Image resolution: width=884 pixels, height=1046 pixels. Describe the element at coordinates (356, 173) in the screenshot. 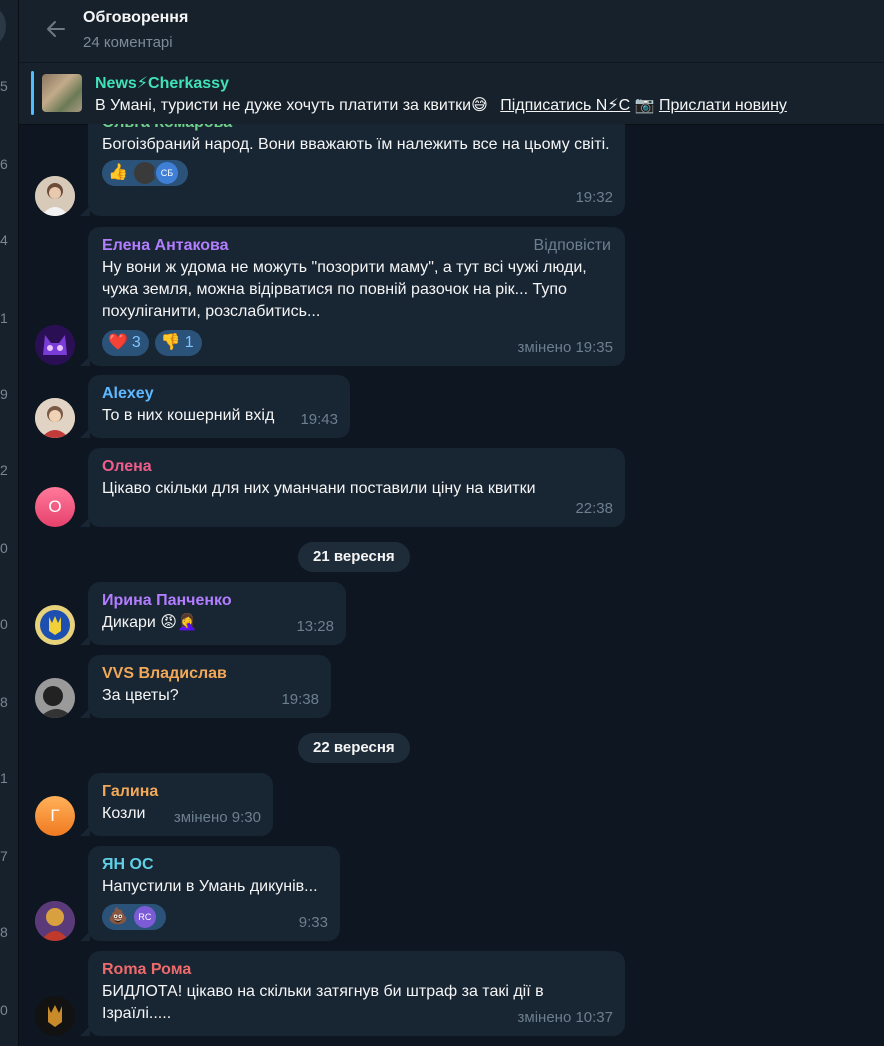

I see `reactions-row: 👍 СБ` at that location.